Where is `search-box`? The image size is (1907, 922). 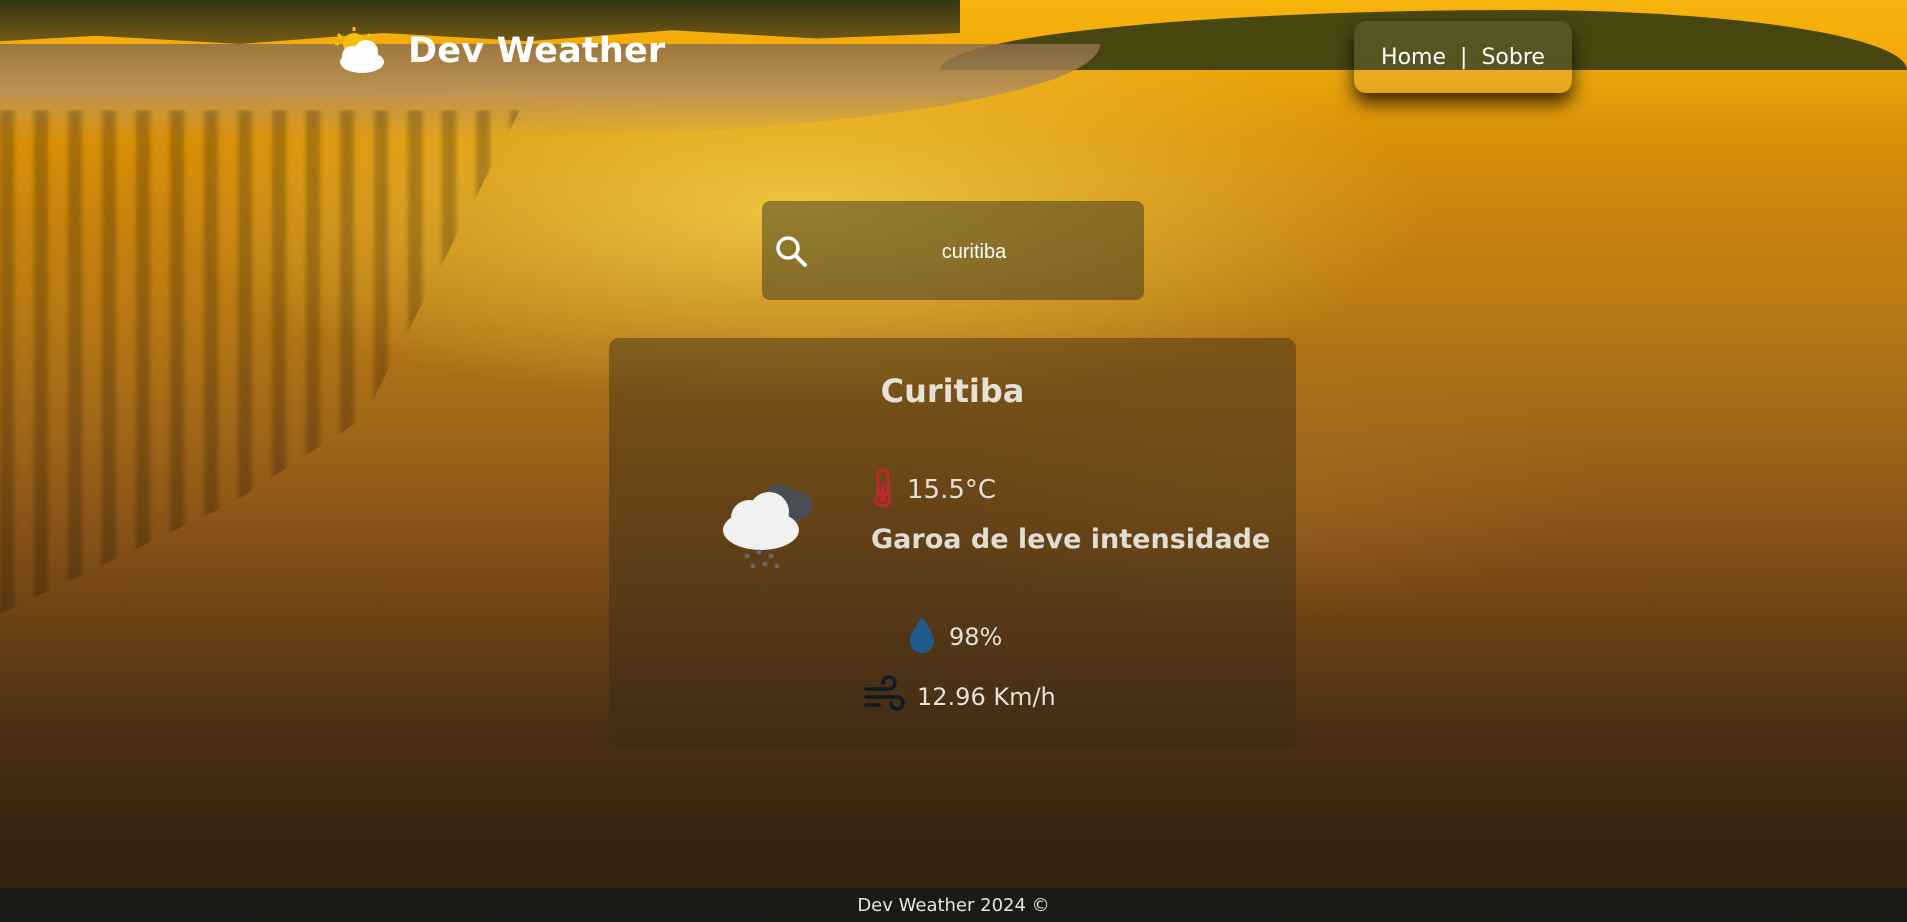 search-box is located at coordinates (953, 250).